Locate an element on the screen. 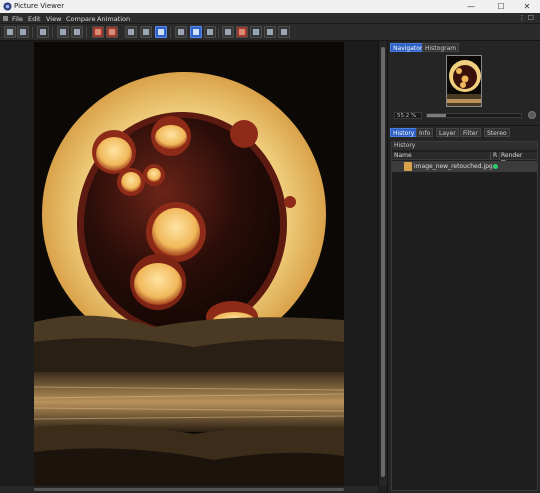 This screenshot has width=540, height=493. tab-info: Info is located at coordinates (425, 132).